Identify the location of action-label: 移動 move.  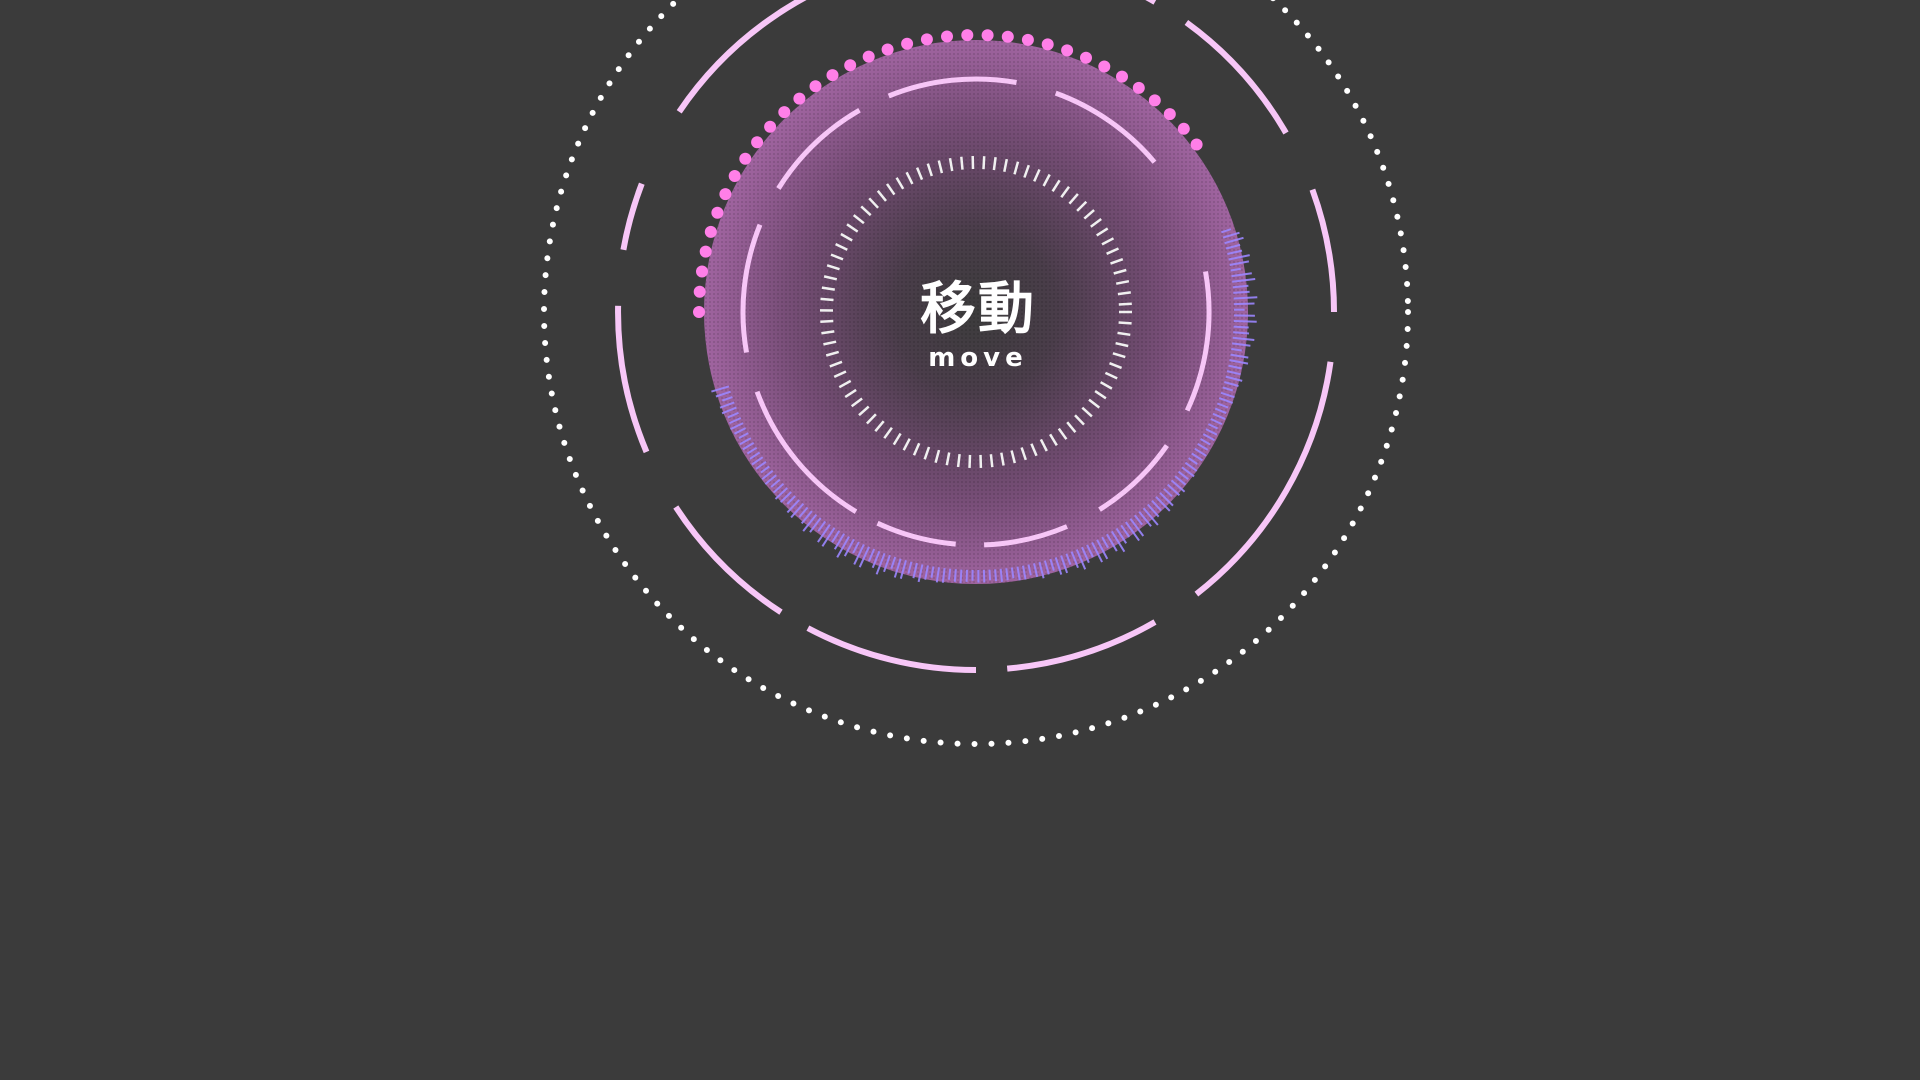
(978, 325).